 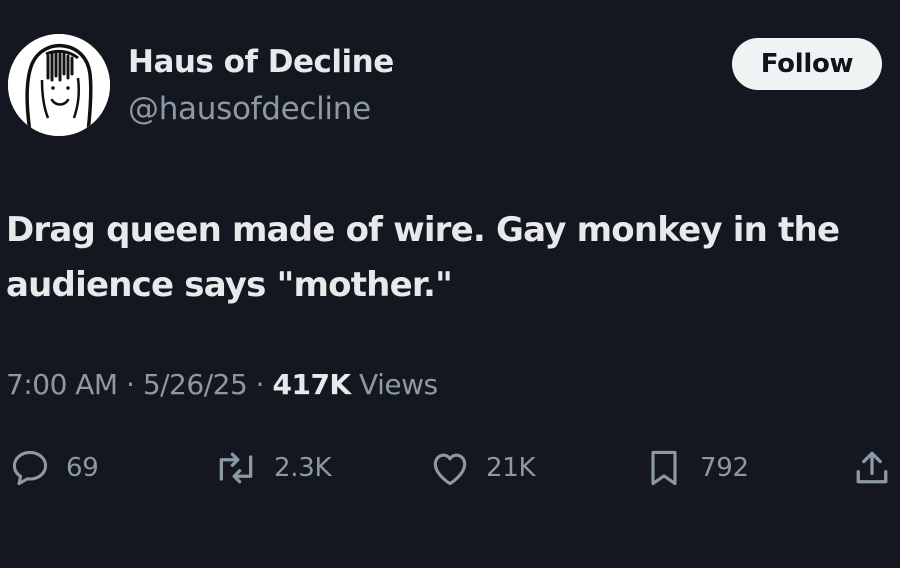 What do you see at coordinates (249, 109) in the screenshot?
I see `author-handle: @hausofdecline` at bounding box center [249, 109].